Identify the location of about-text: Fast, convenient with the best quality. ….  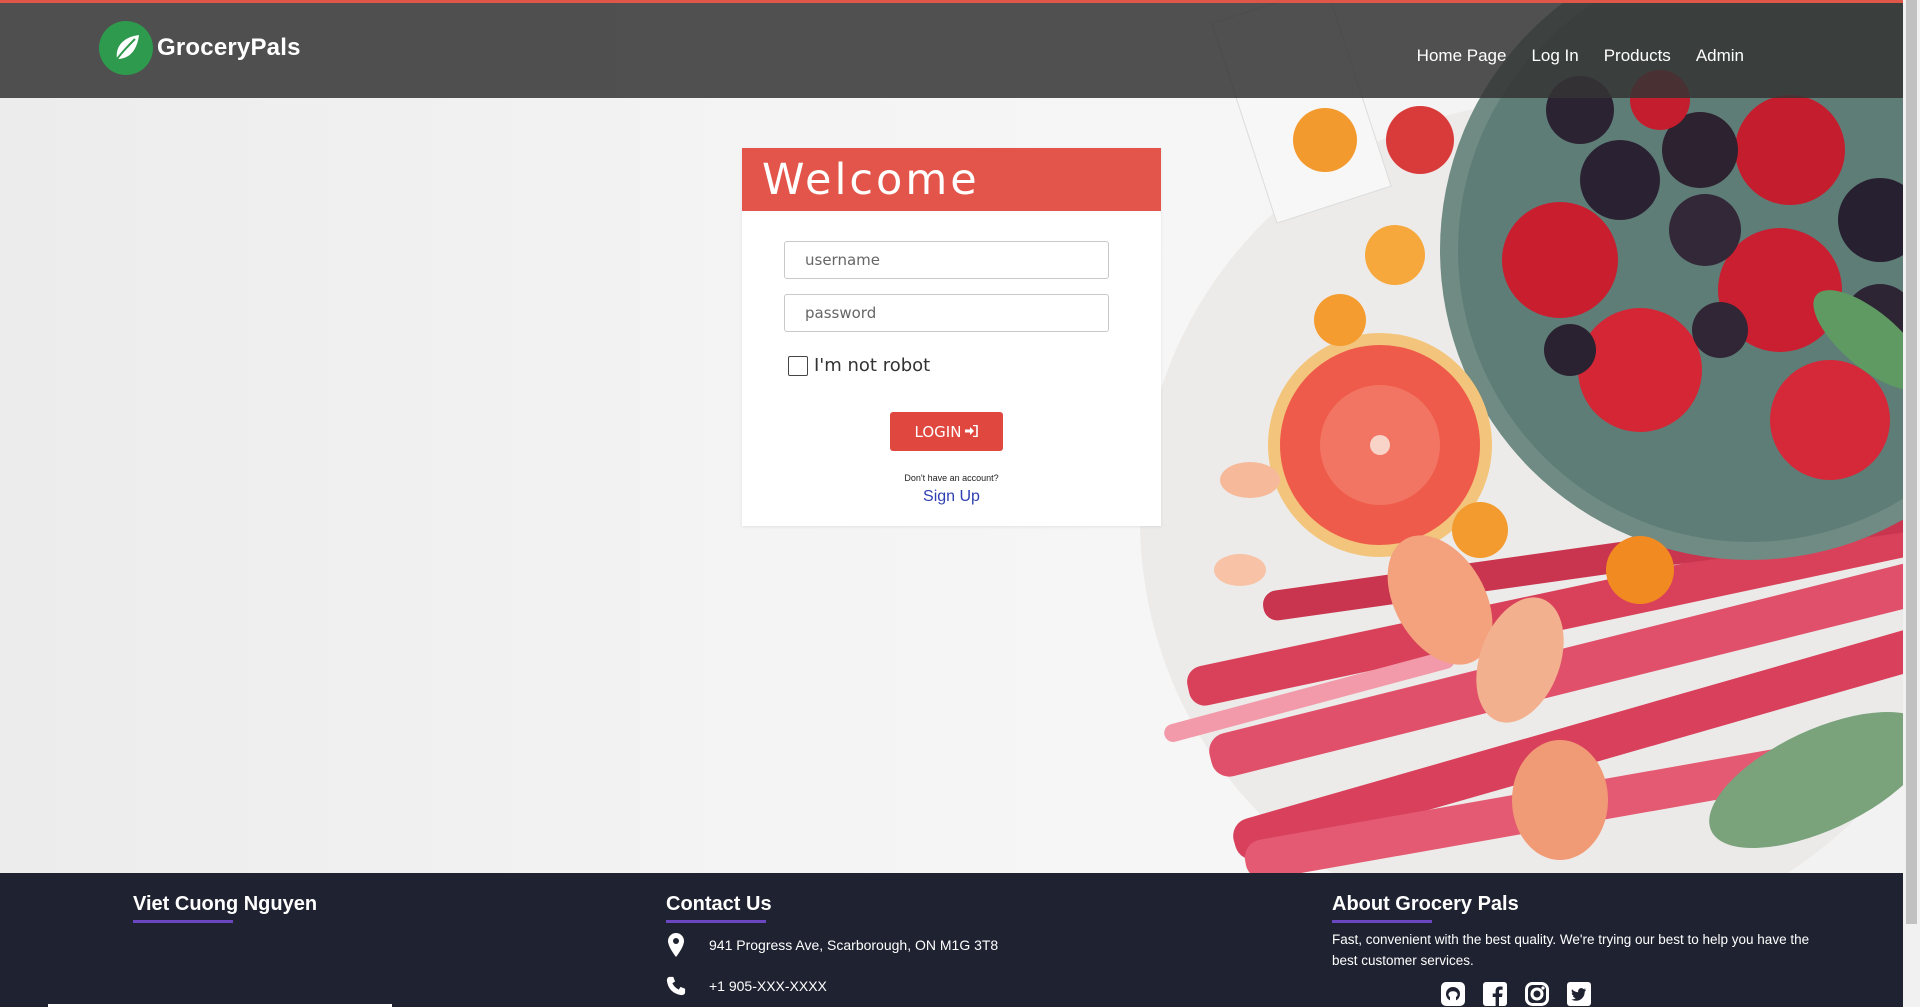
(1571, 950).